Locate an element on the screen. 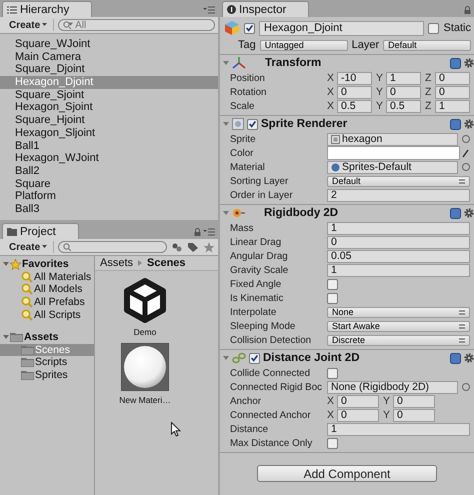  hierarchy-item: Main Camera is located at coordinates (109, 57).